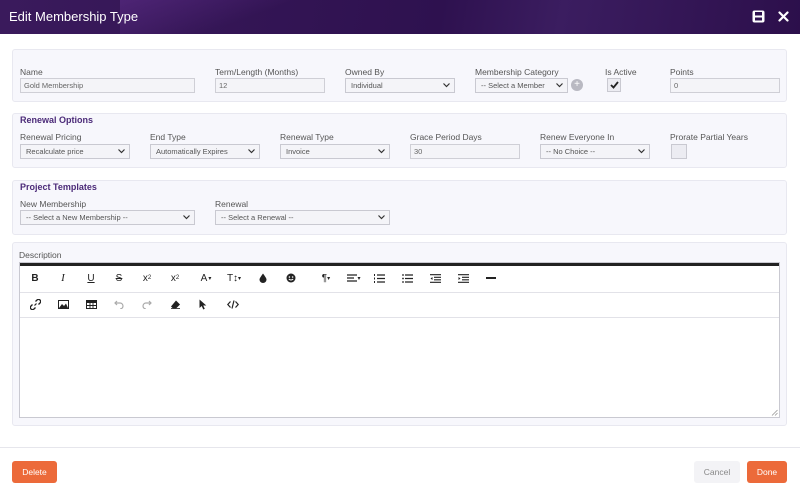 This screenshot has height=487, width=800. I want to click on code-view-icon, so click(233, 304).